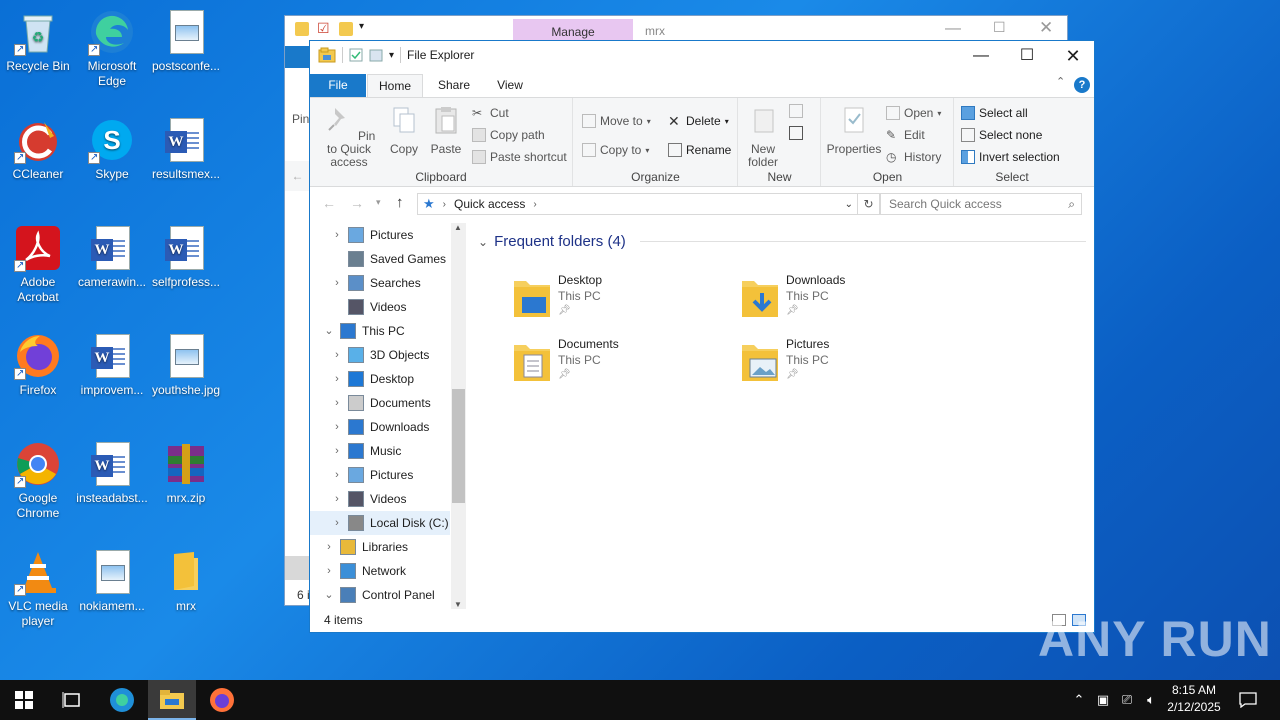  I want to click on help-icon: ?, so click(1082, 85).